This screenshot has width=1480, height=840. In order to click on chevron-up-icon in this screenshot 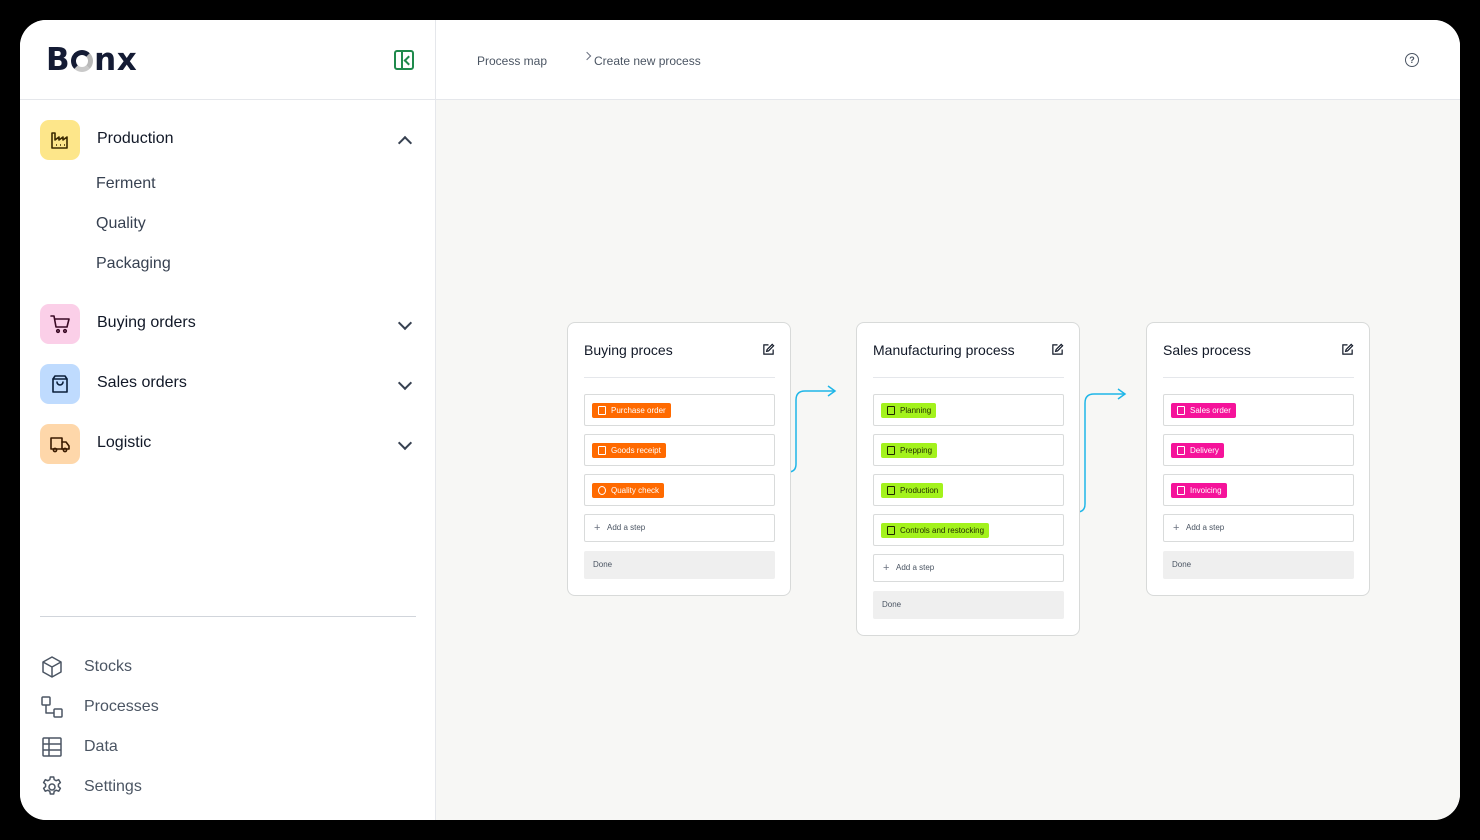, I will do `click(405, 143)`.